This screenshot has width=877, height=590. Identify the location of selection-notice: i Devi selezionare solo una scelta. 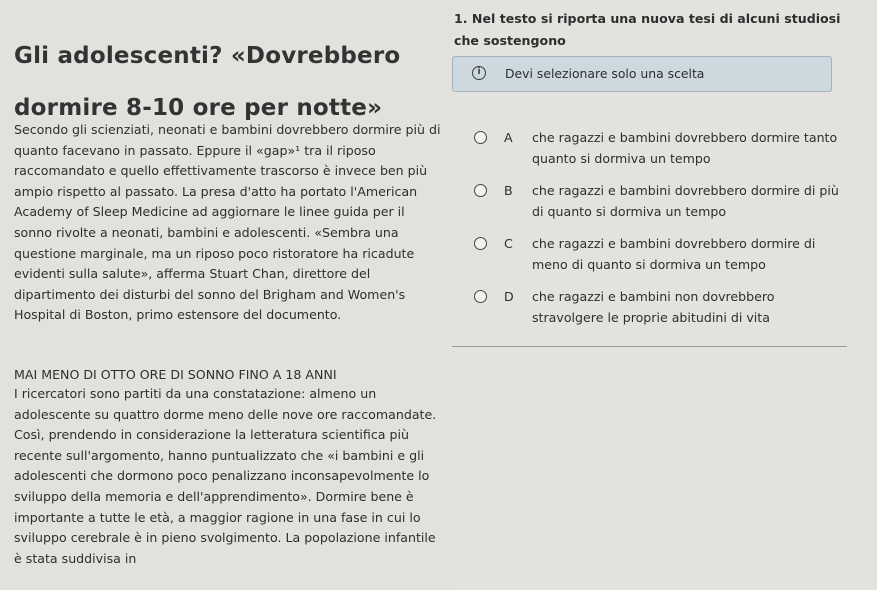
(642, 74).